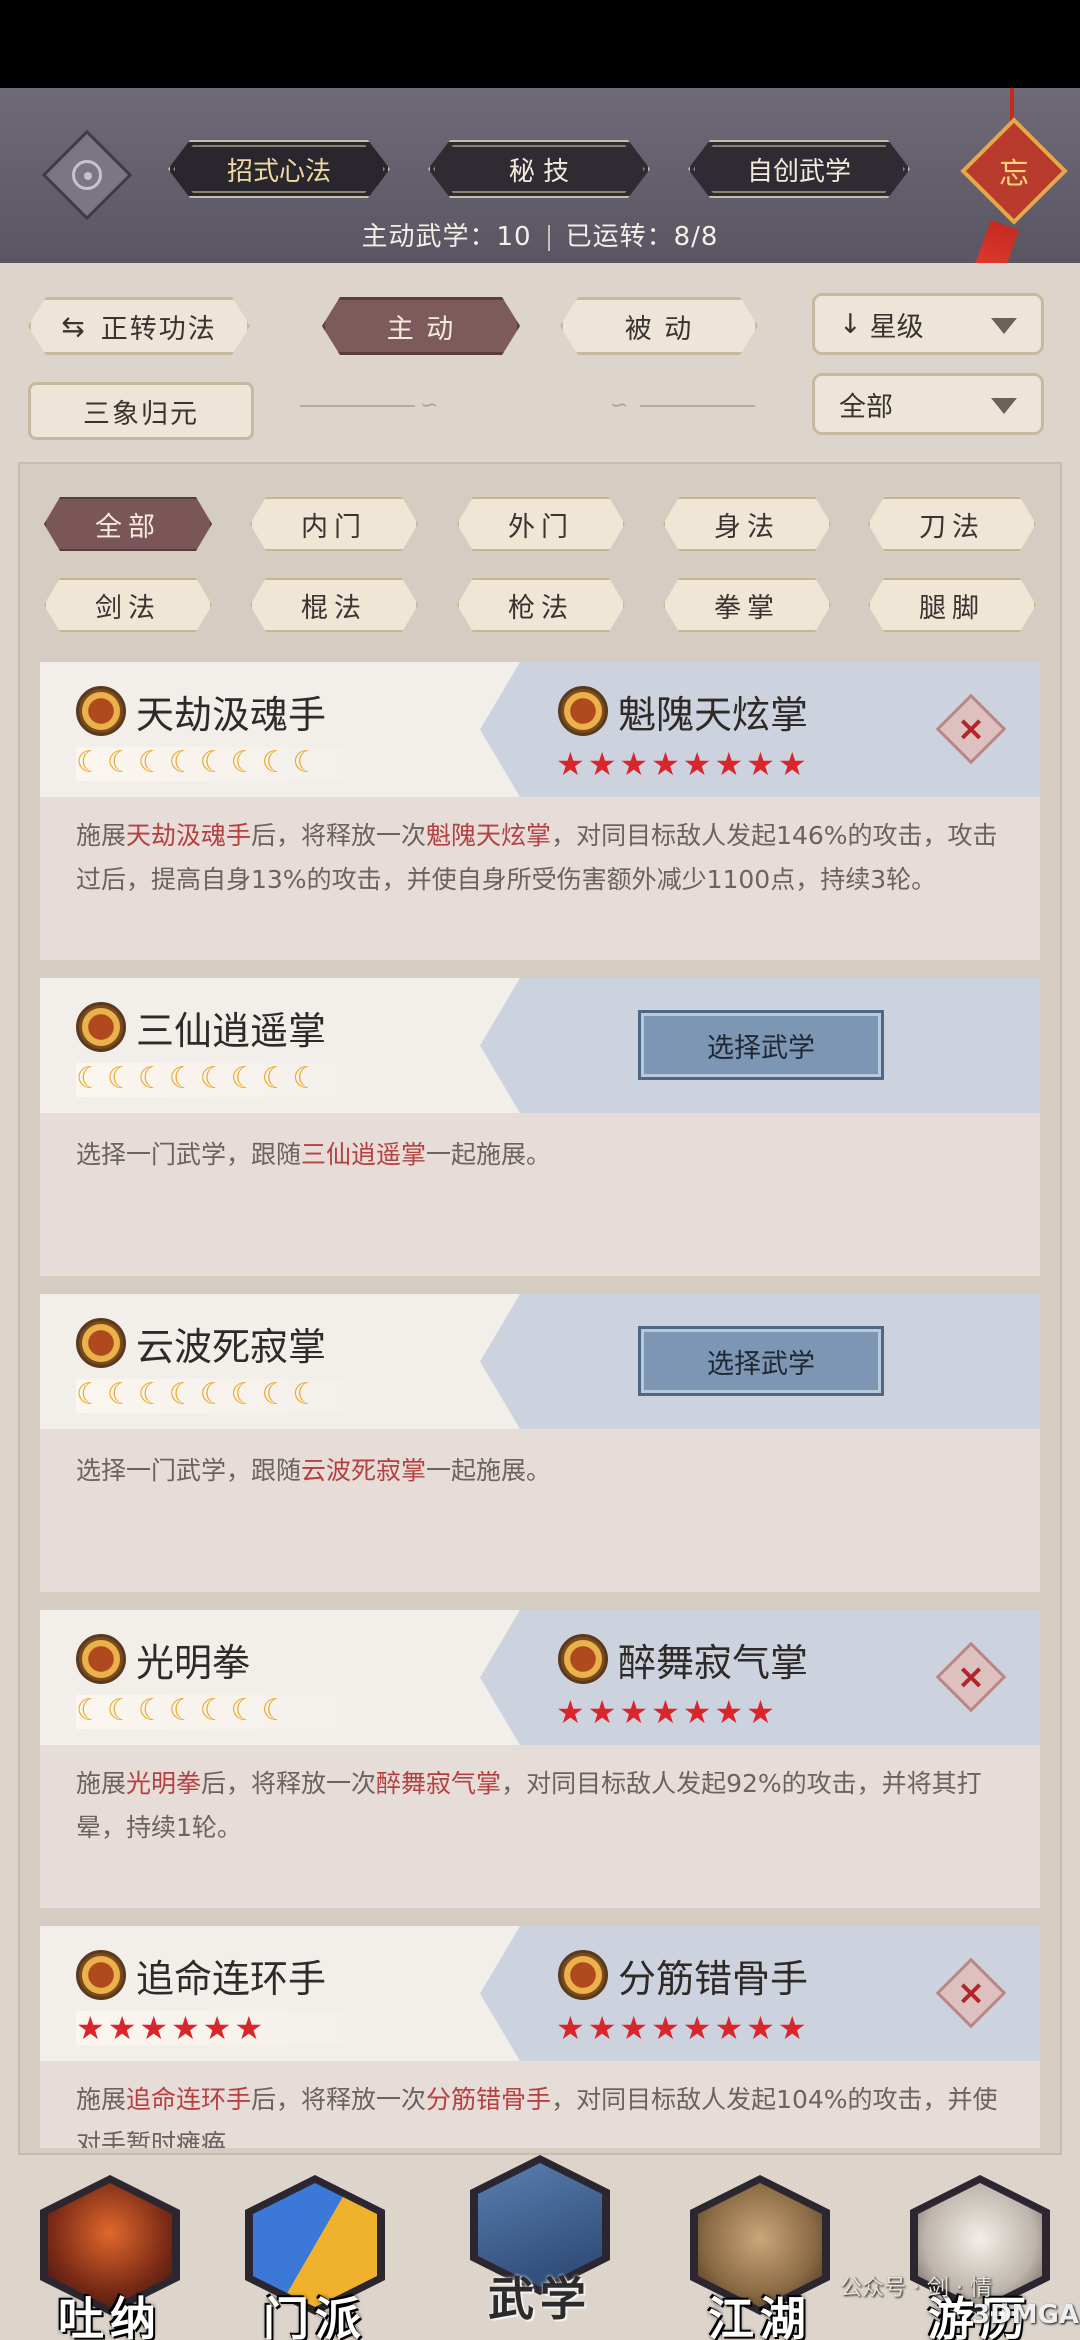 This screenshot has height=2340, width=1080. I want to click on combo-description: 选择一门武学，跟随云波死寂掌一起施展。, so click(546, 1471).